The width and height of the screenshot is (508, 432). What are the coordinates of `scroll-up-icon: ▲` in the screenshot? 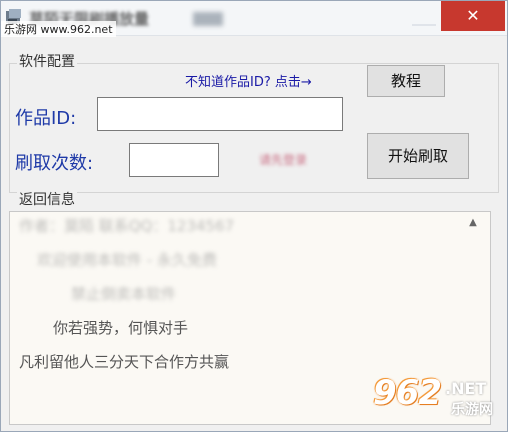 It's located at (473, 223).